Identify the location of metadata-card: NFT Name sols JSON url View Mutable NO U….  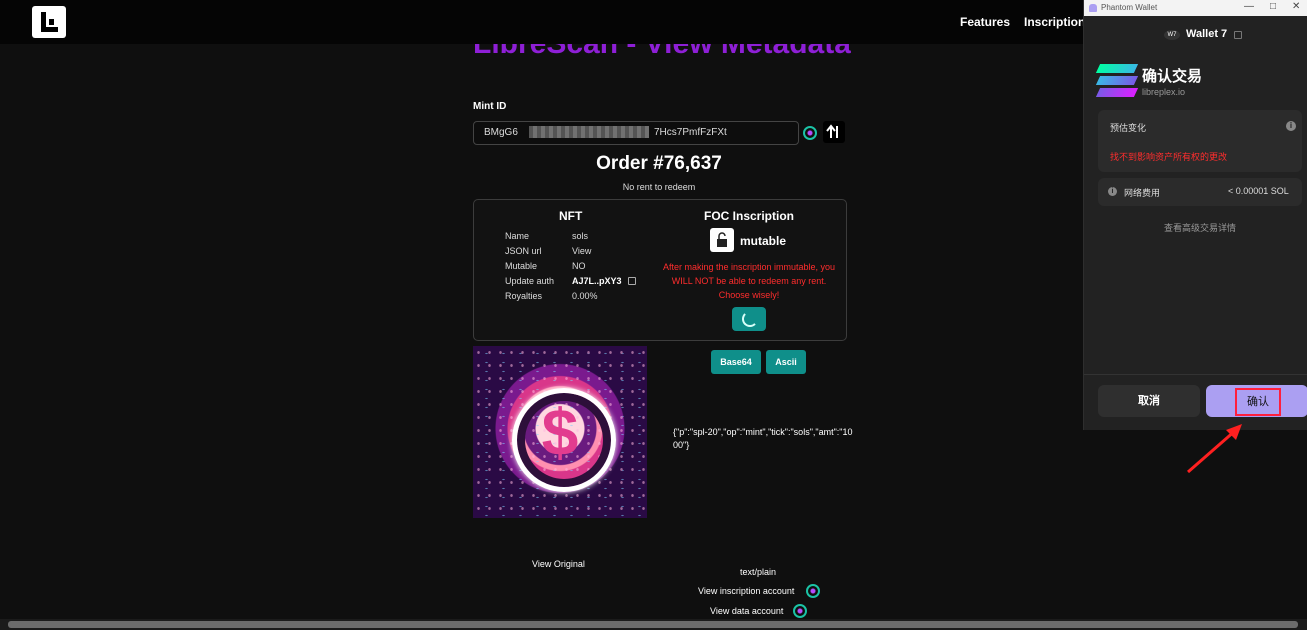
(660, 270).